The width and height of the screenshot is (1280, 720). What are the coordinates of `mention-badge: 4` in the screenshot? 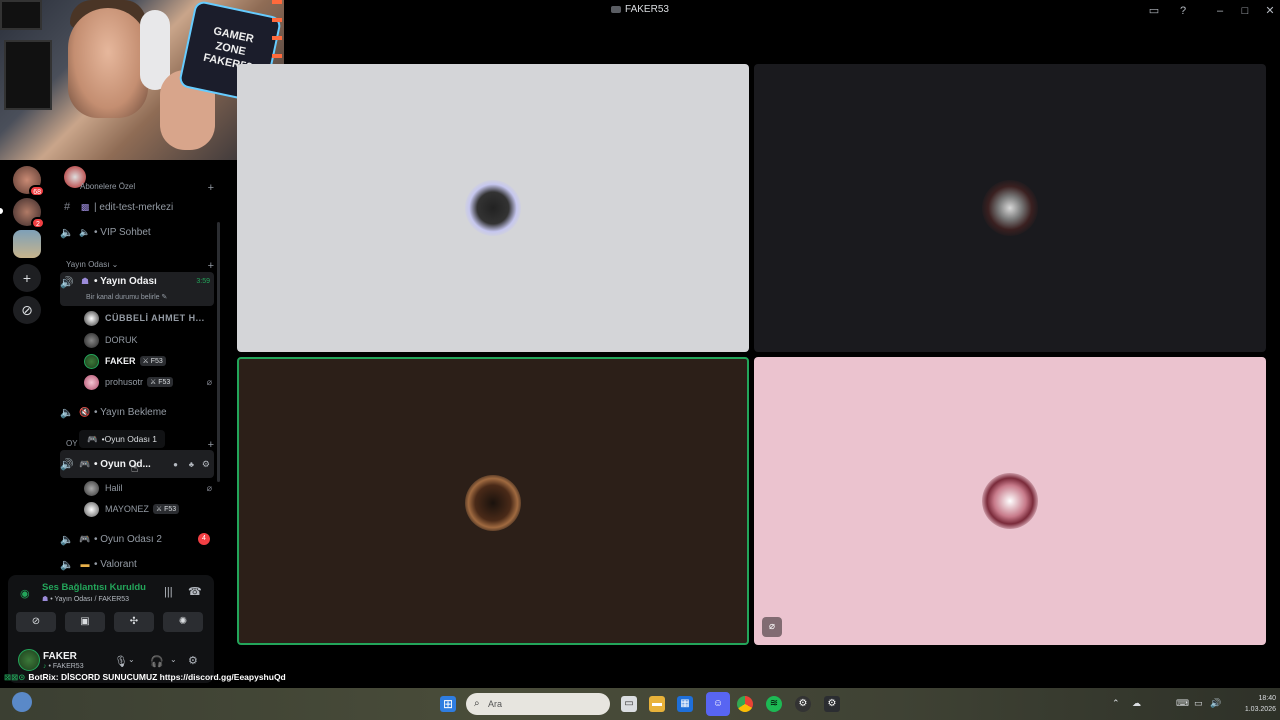 It's located at (204, 539).